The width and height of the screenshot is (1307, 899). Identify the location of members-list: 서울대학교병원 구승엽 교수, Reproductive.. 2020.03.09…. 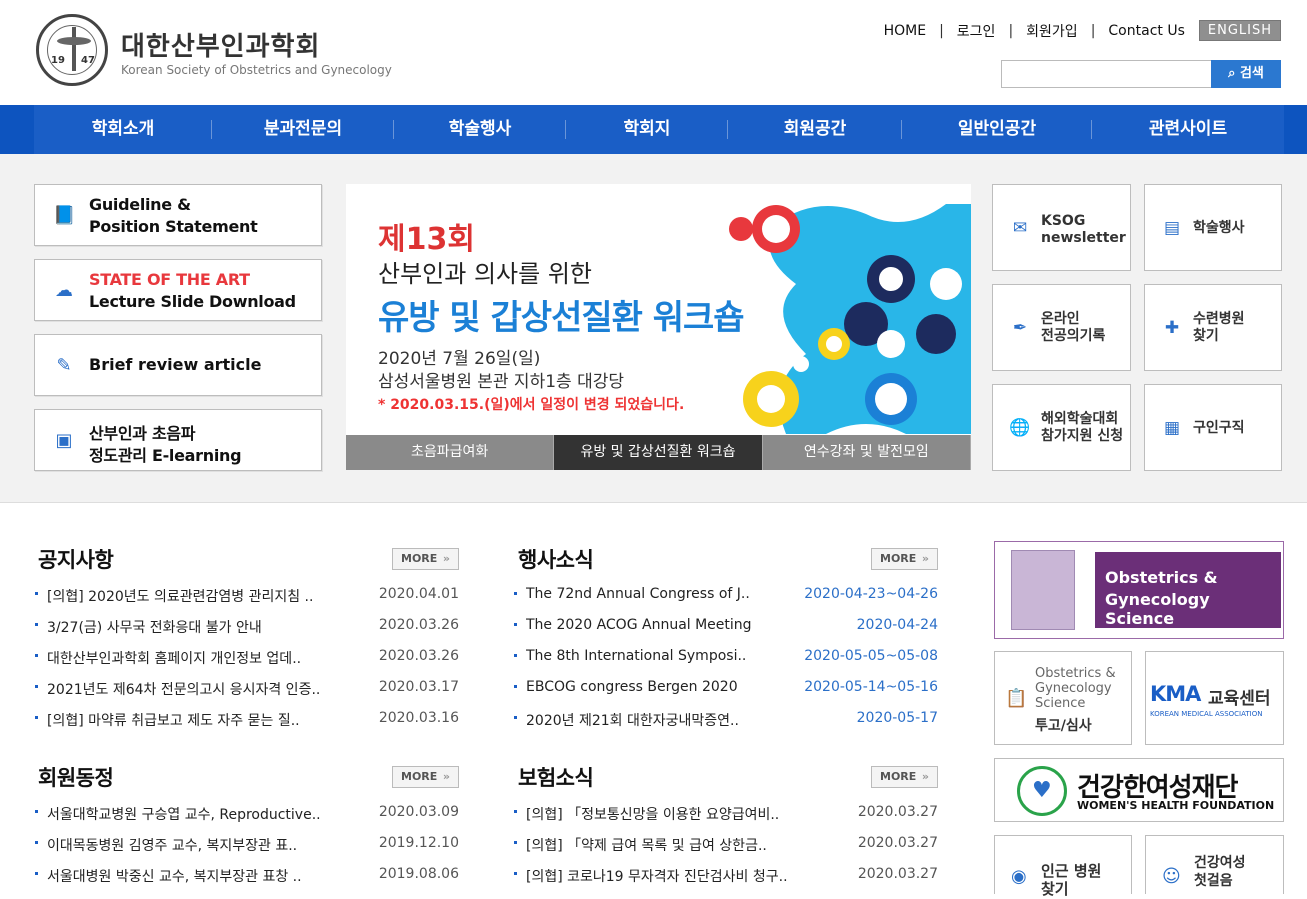
(247, 850).